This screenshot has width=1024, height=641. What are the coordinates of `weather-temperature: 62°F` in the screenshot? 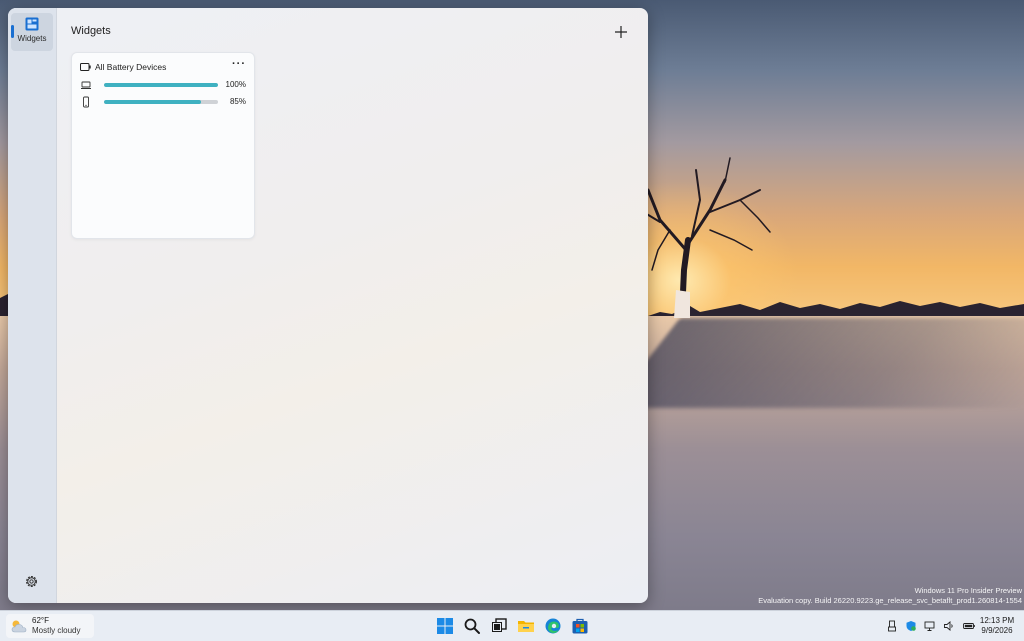 It's located at (40, 620).